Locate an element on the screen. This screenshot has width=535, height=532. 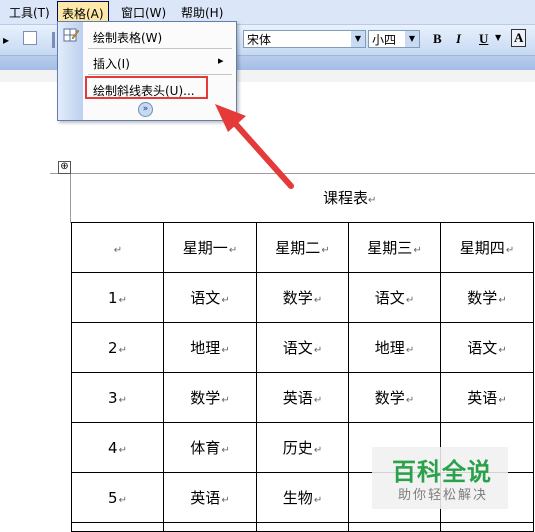
menu-window: 窗口(W) is located at coordinates (143, 12).